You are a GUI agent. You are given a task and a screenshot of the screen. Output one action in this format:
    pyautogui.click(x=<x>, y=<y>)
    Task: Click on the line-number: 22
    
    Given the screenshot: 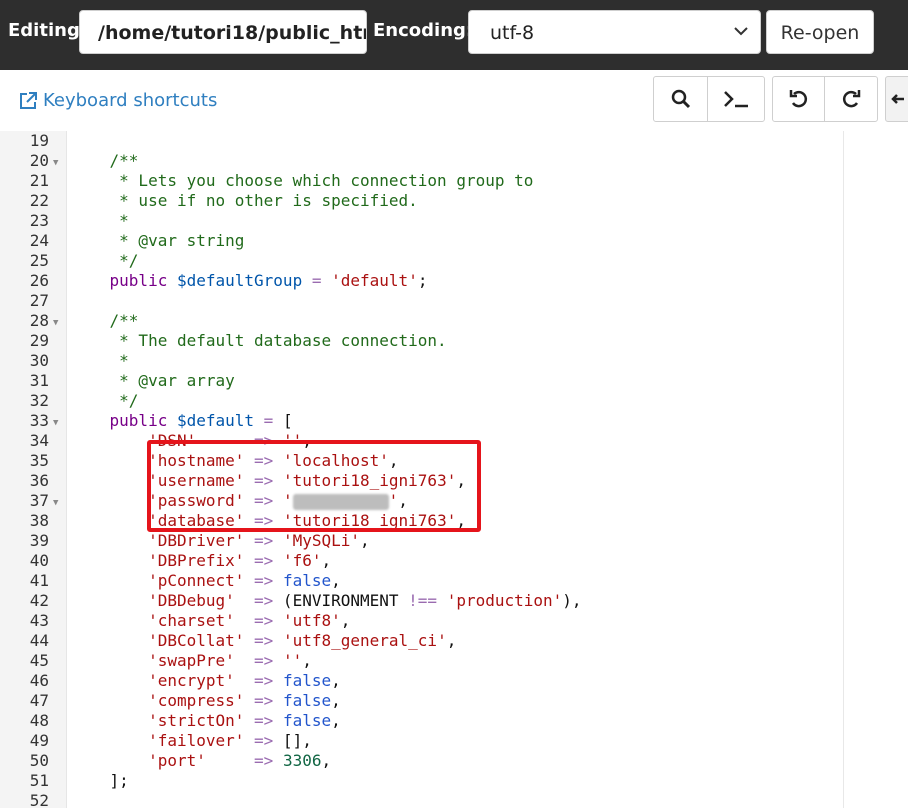 What is the action you would take?
    pyautogui.click(x=39, y=200)
    